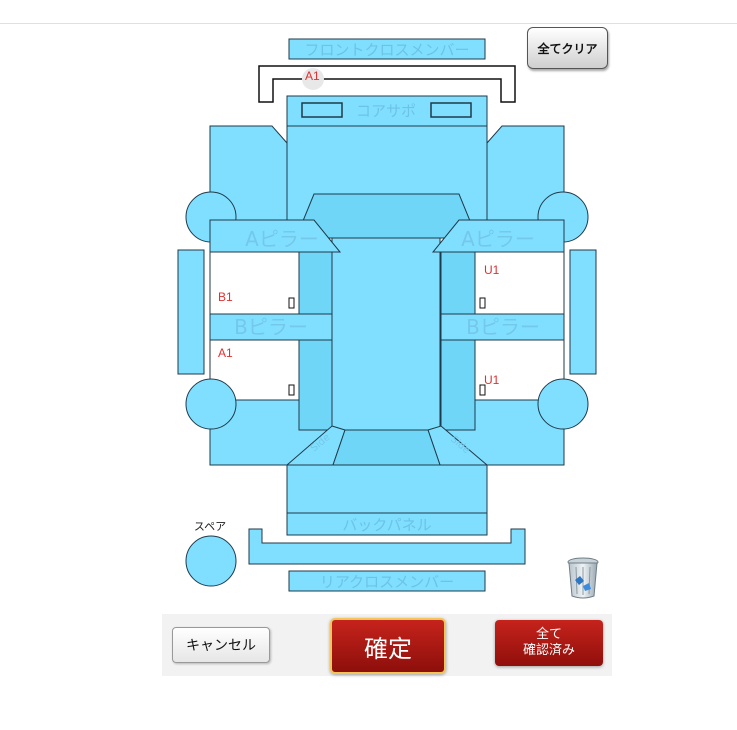  What do you see at coordinates (386, 335) in the screenshot?
I see `roof` at bounding box center [386, 335].